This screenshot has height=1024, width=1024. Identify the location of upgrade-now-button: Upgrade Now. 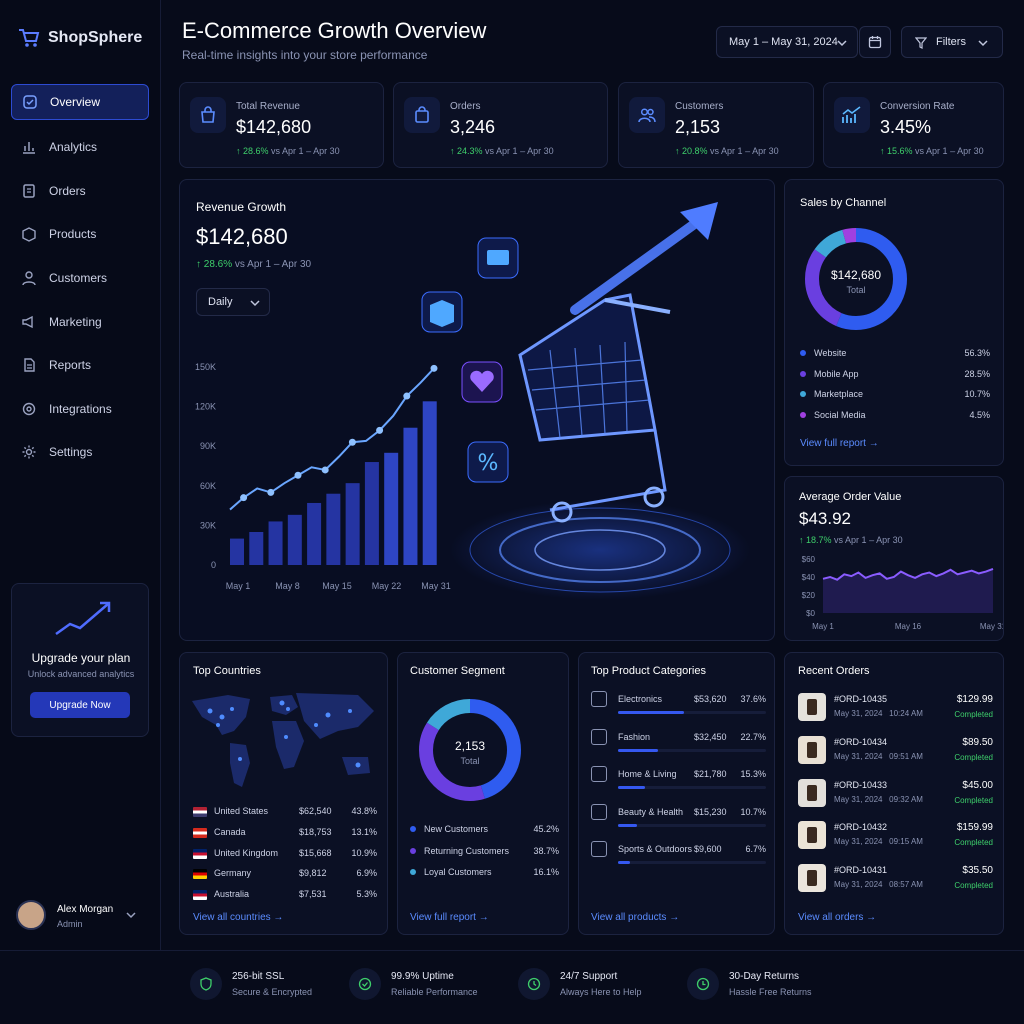
(80, 705).